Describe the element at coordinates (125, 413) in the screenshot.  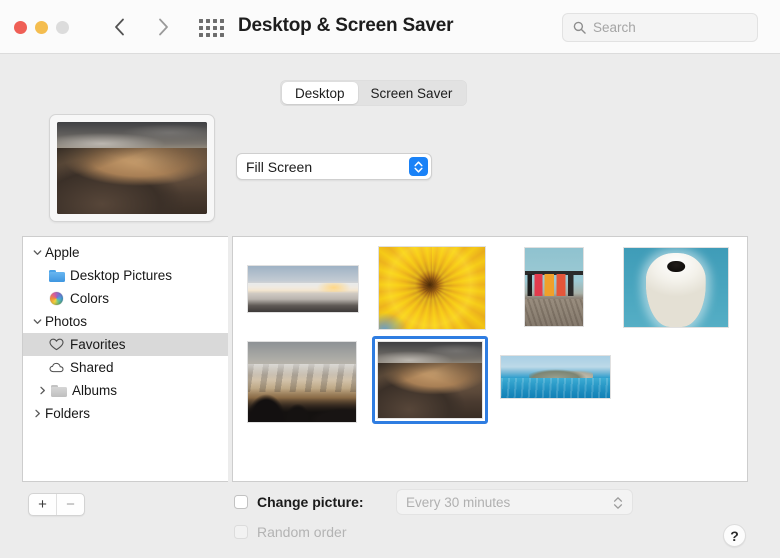
I see `sidebar-item-folders: Folders` at that location.